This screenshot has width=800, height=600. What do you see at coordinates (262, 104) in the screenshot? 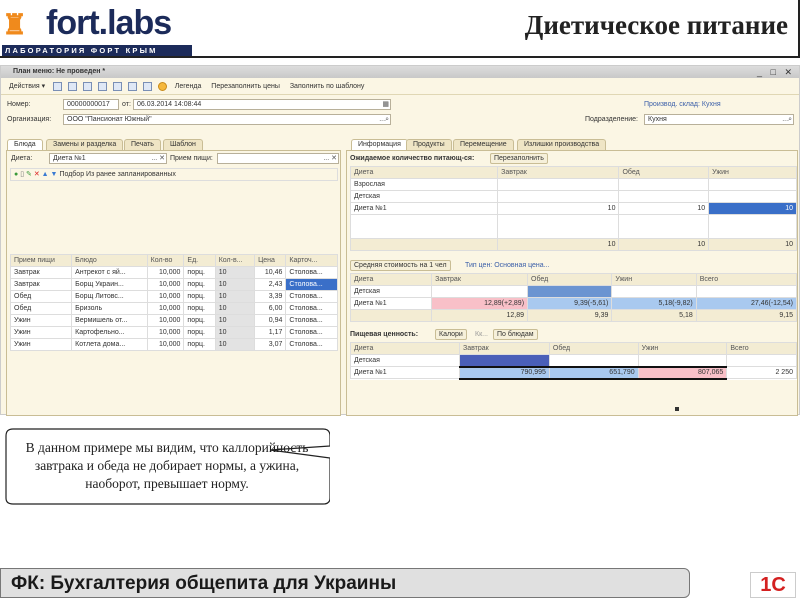
I see `date-field: 06.03.2014 14:08:44 ▦` at bounding box center [262, 104].